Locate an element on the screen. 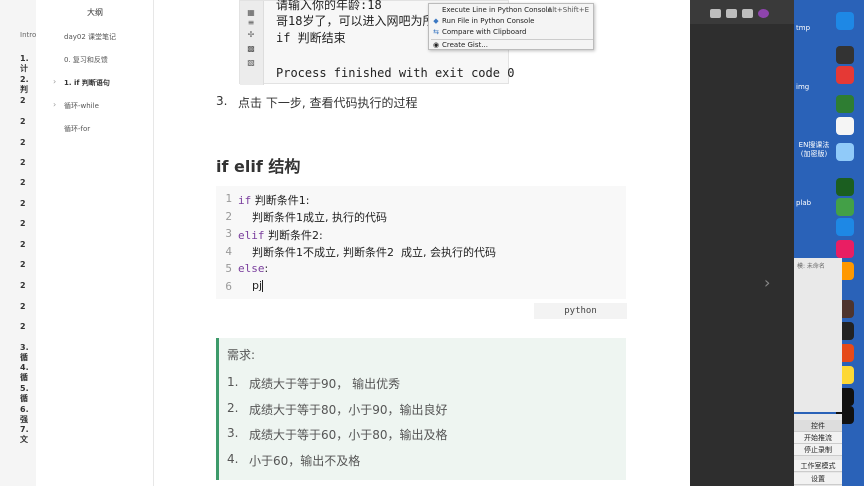  code-line: elif 判断条件2: is located at coordinates (280, 235).